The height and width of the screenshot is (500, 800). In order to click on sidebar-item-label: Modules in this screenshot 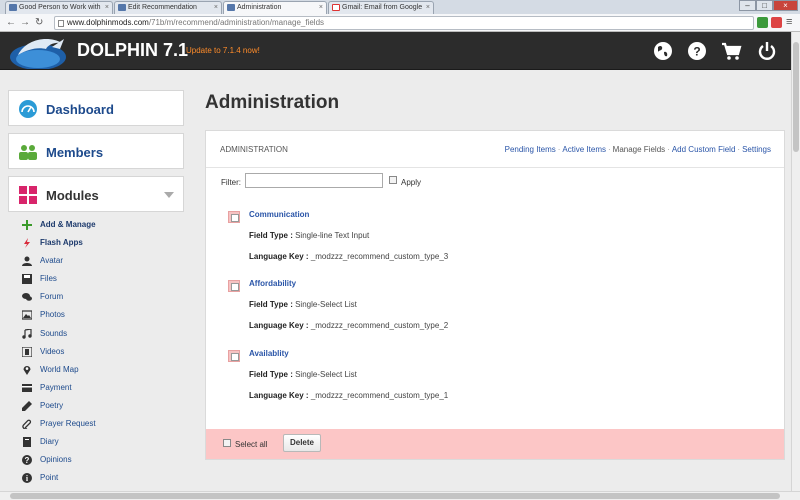, I will do `click(72, 195)`.